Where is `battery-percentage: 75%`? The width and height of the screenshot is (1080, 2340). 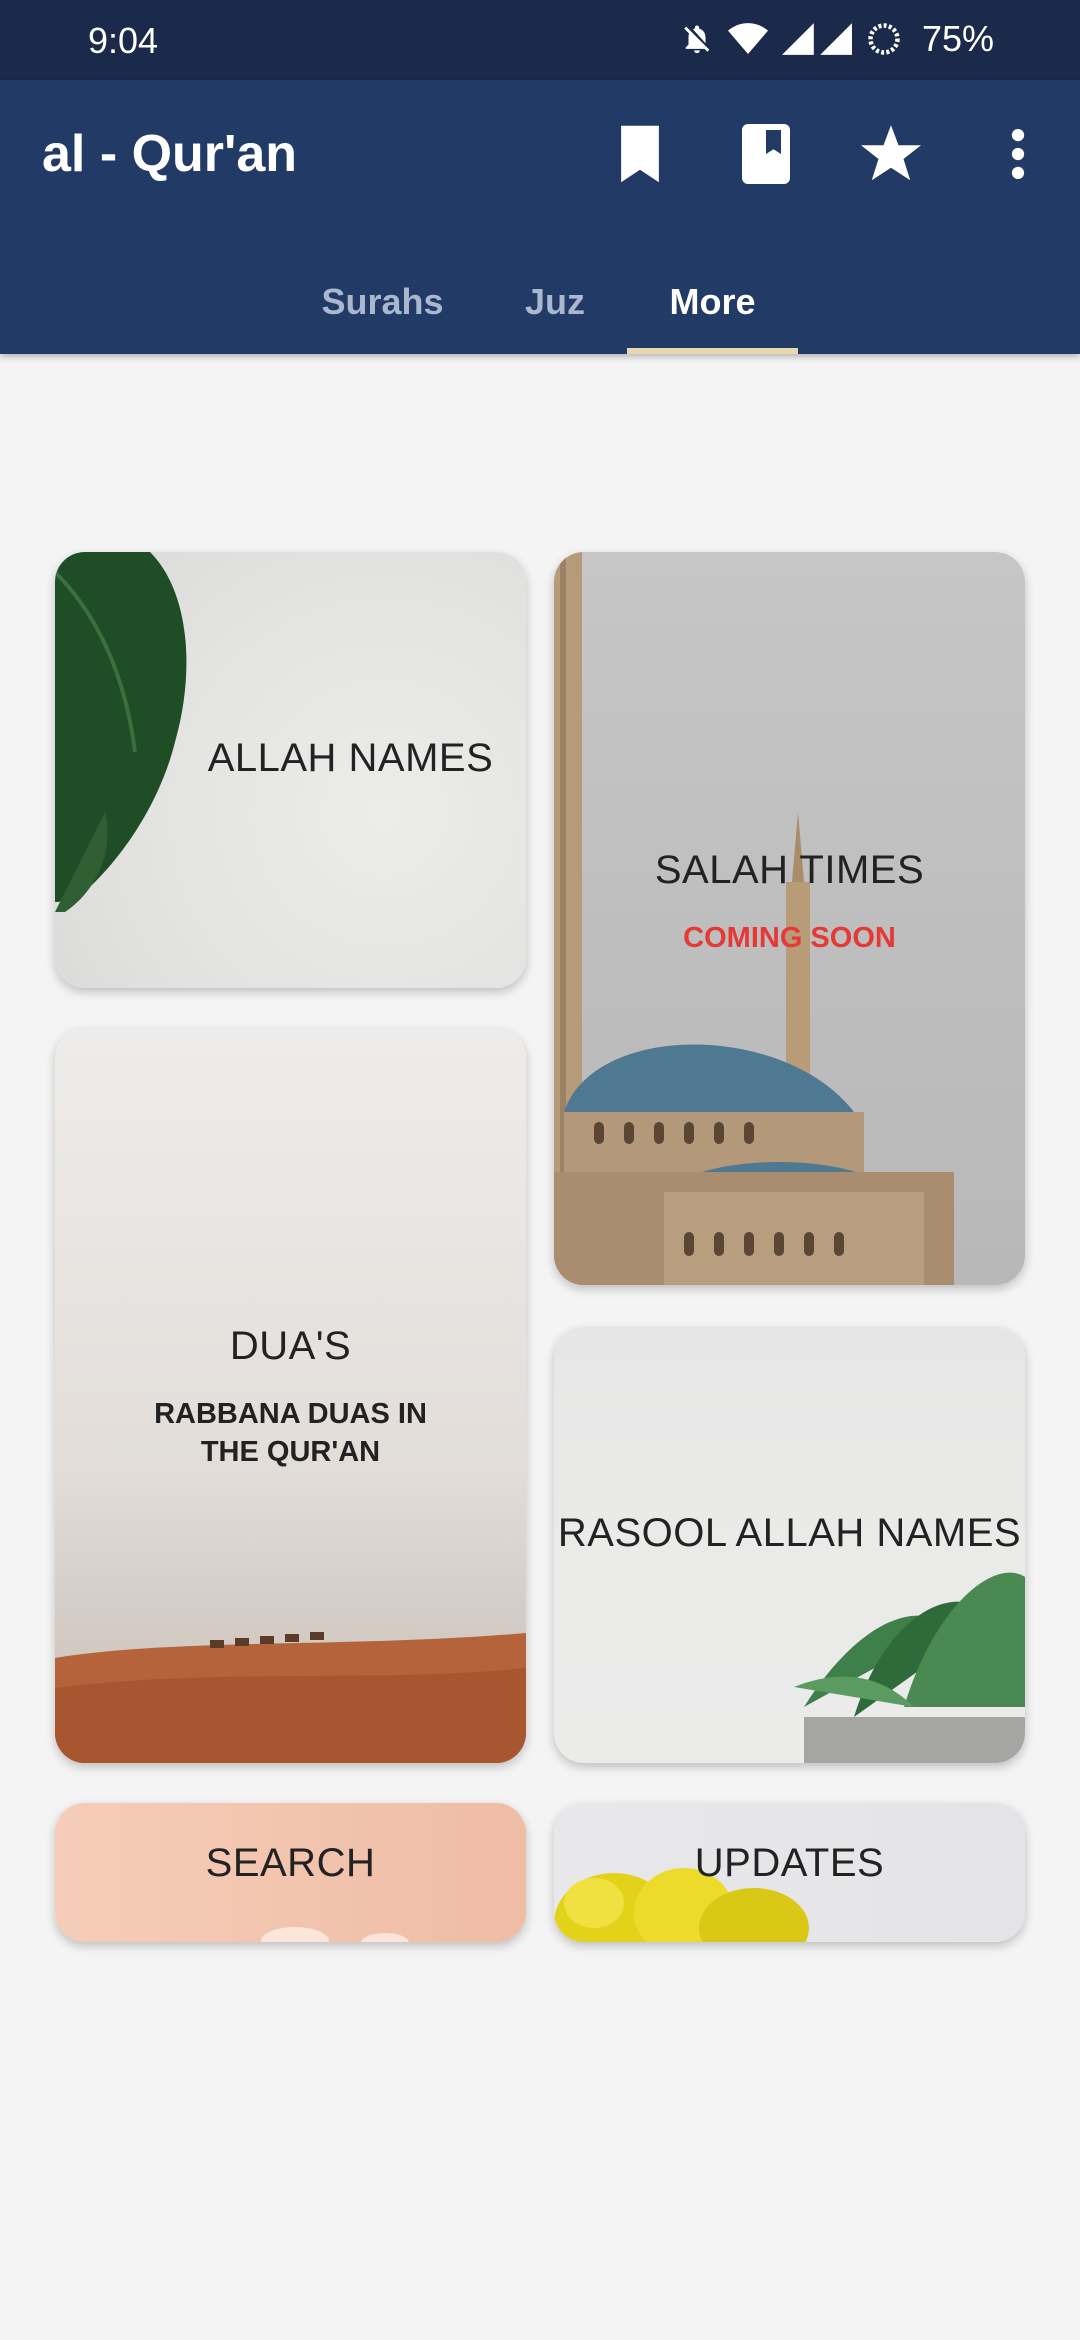
battery-percentage: 75% is located at coordinates (957, 38).